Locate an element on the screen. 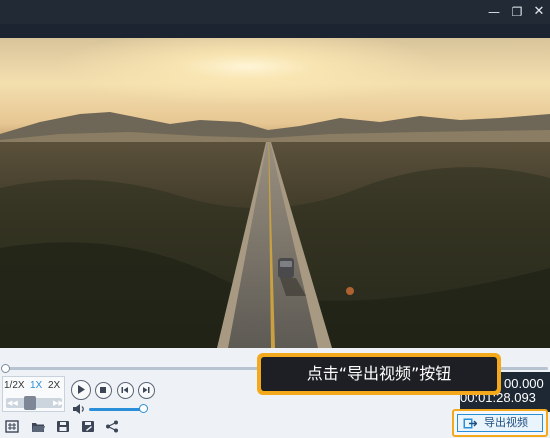 Image resolution: width=550 pixels, height=438 pixels. speed-1x-option: 1X is located at coordinates (36, 386).